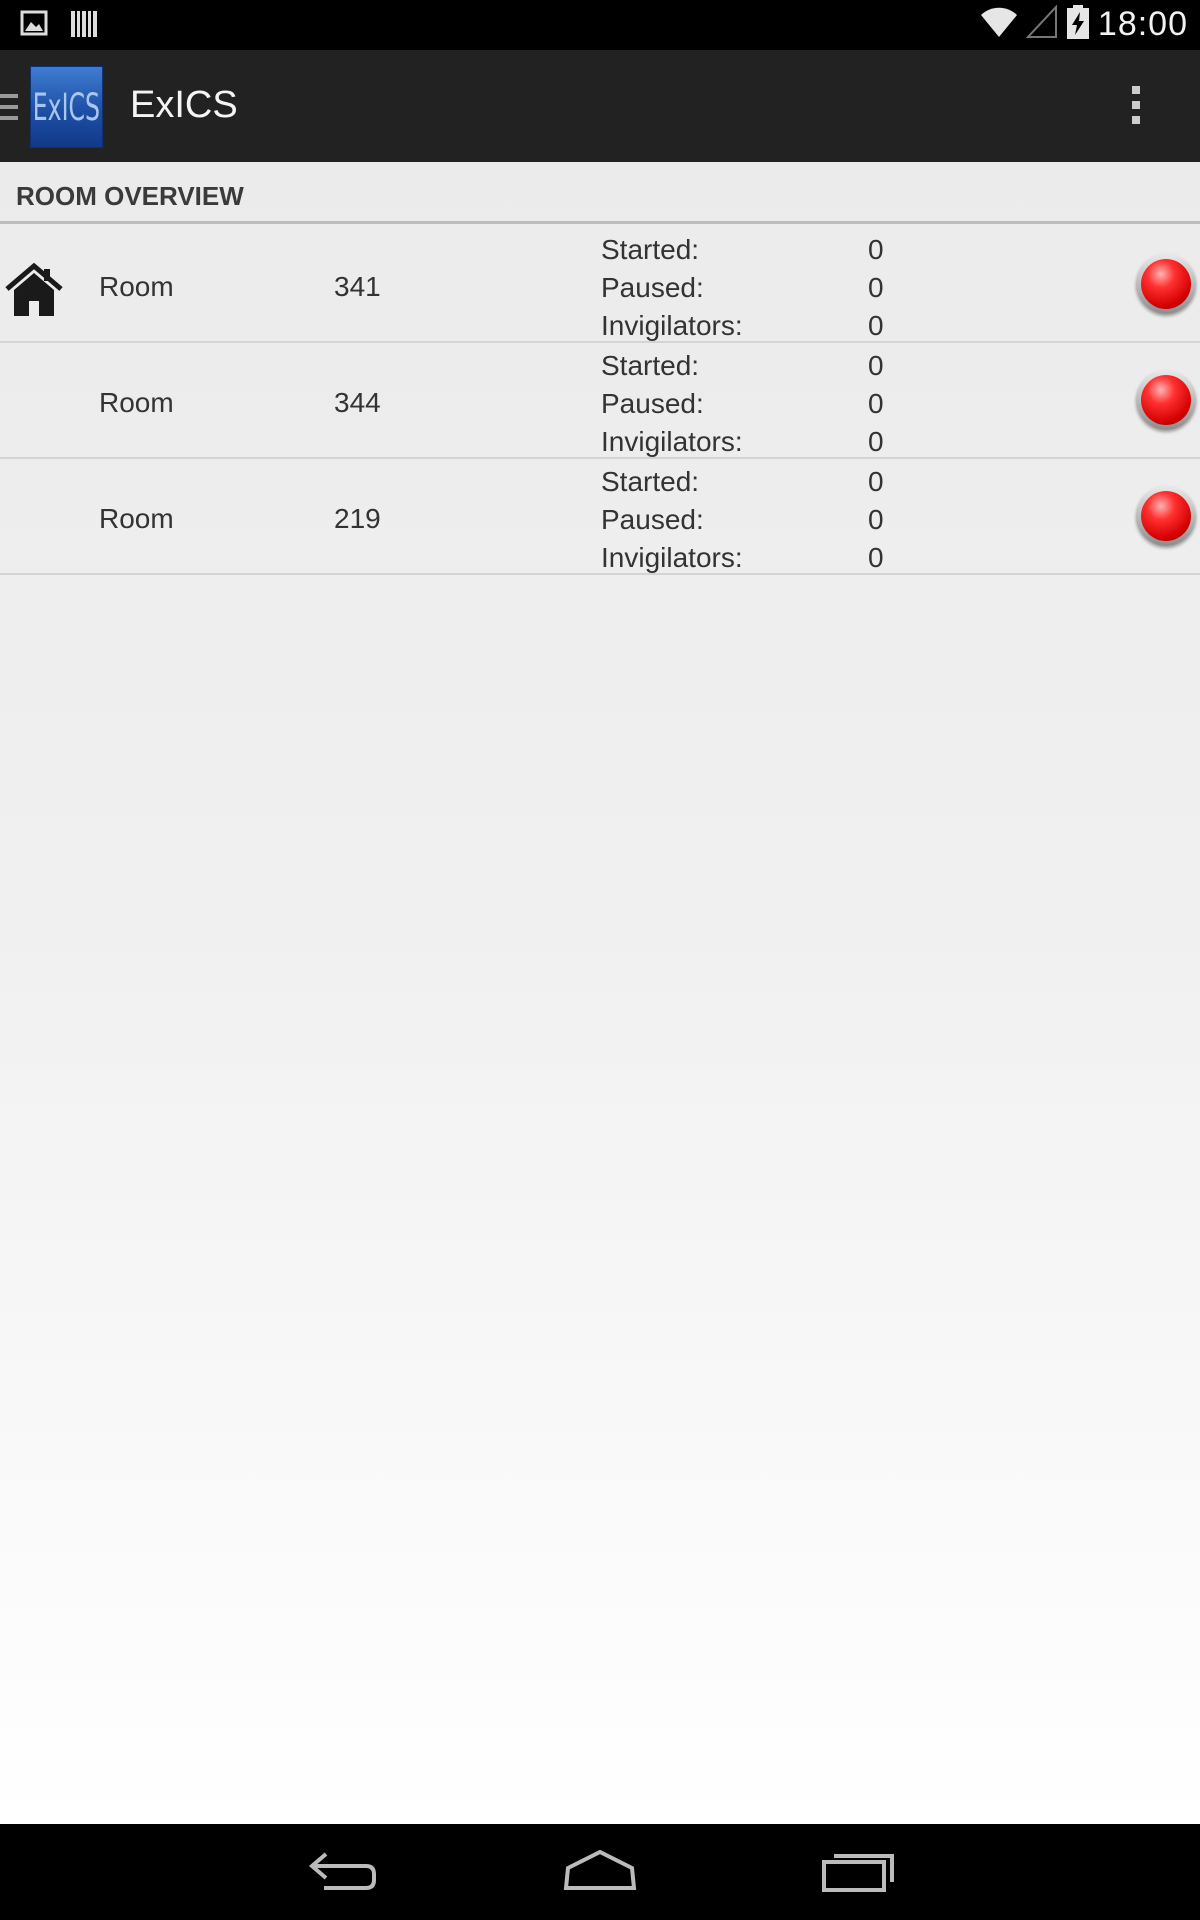  Describe the element at coordinates (600, 106) in the screenshot. I see `action-bar: ExICS ExICS` at that location.